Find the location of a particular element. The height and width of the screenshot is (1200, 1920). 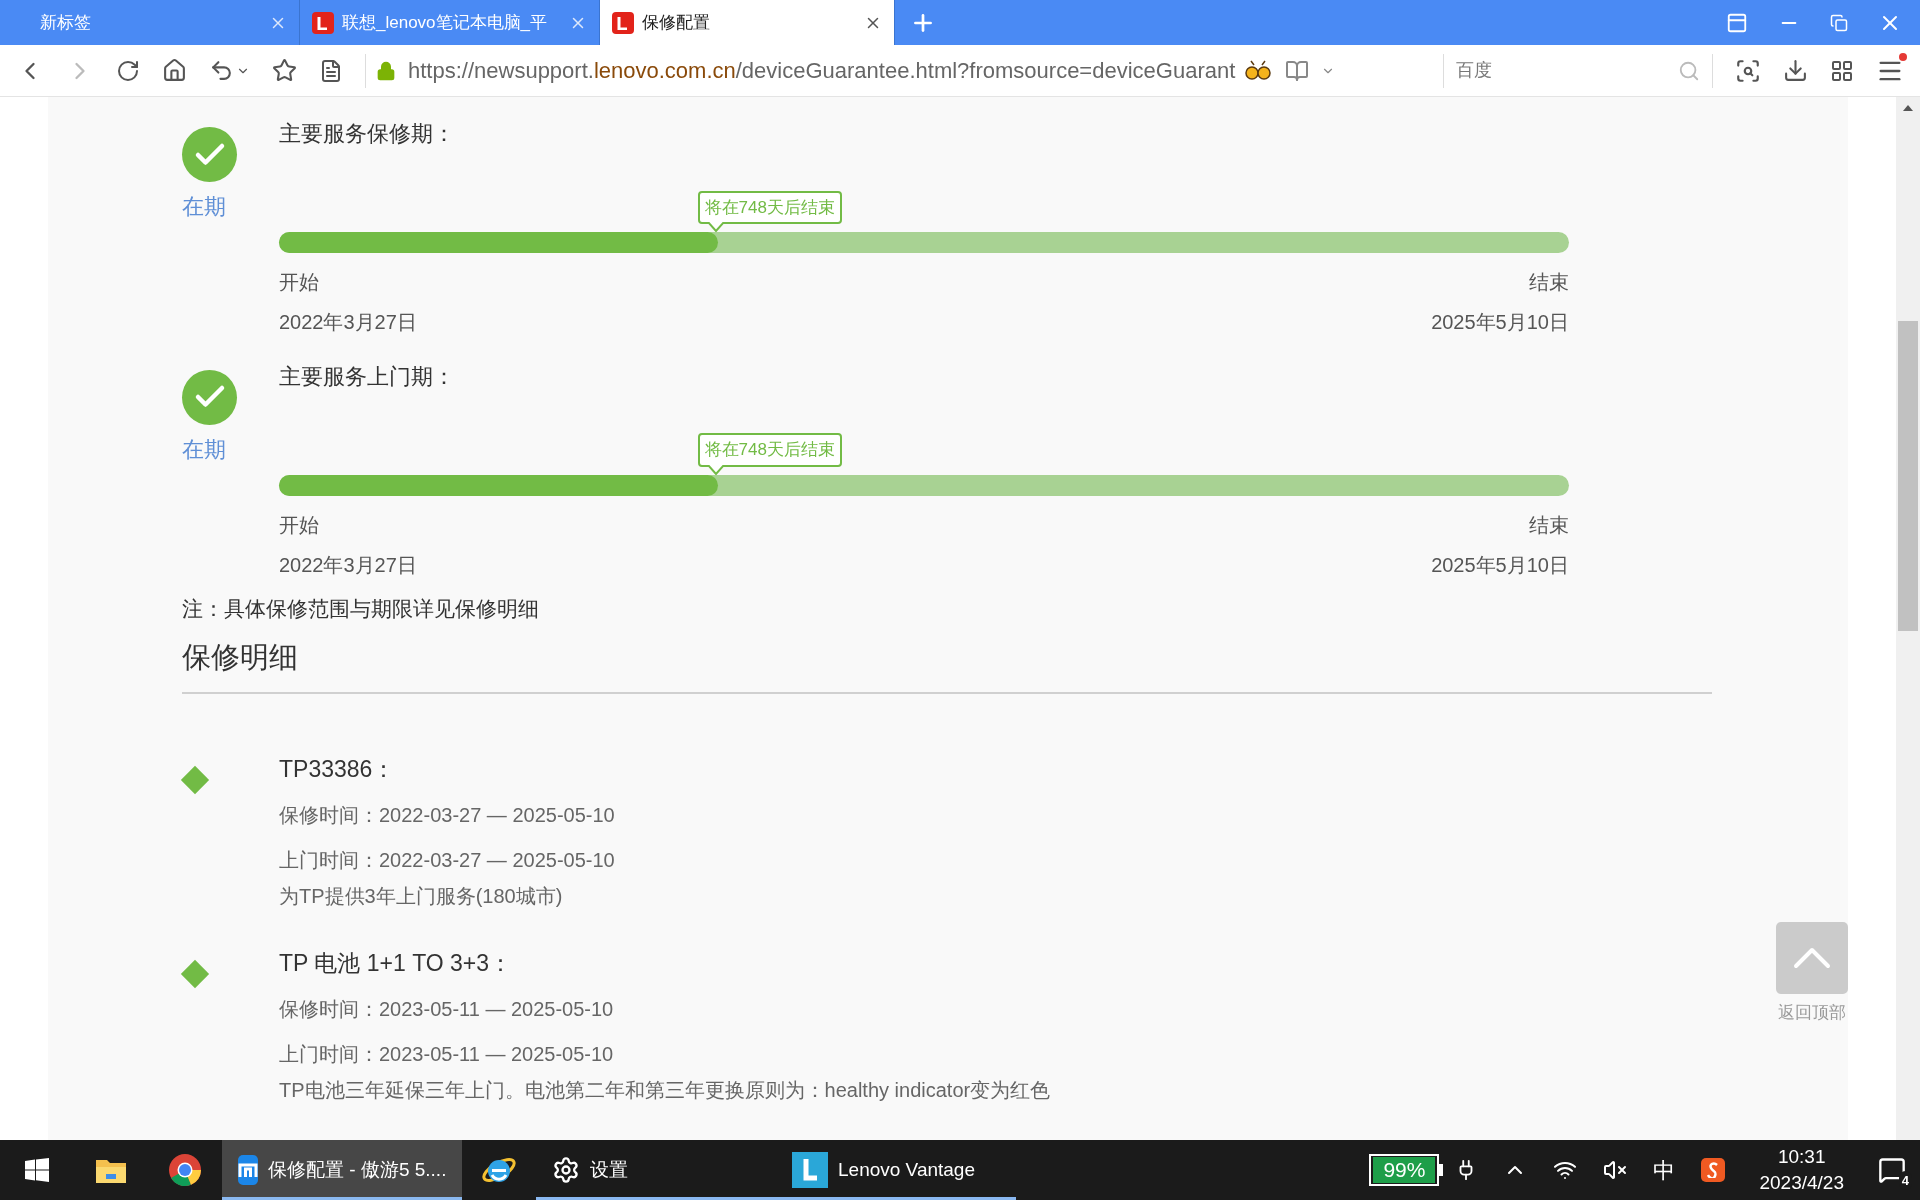

scrollbar is located at coordinates (1908, 618).